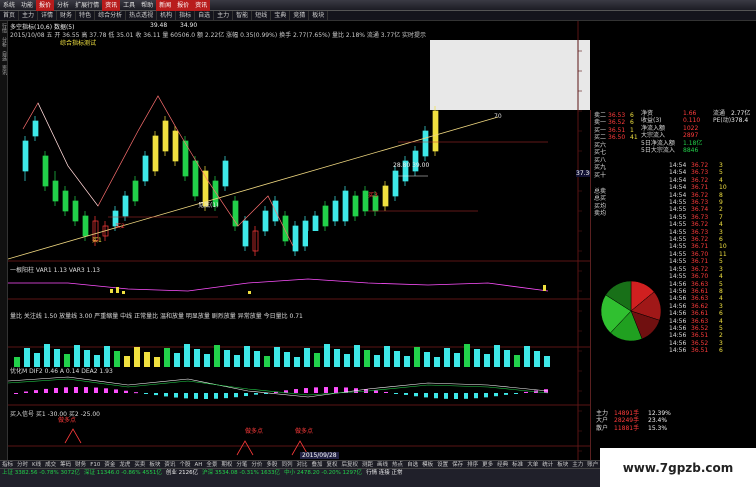 The image size is (756, 487). What do you see at coordinates (698, 135) in the screenshot?
I see `stat-row: 大宗流入 2897` at bounding box center [698, 135].